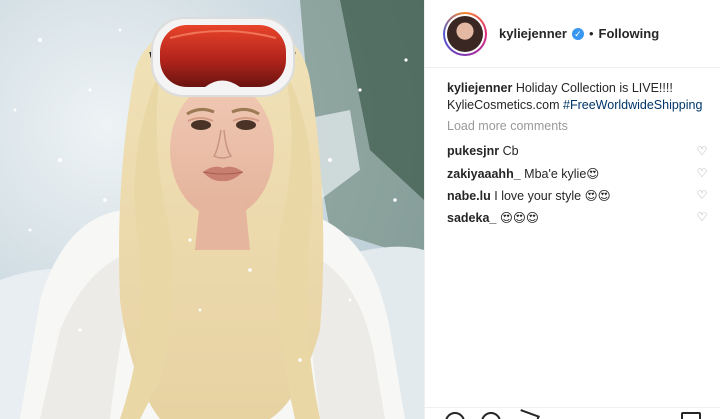 Image resolution: width=720 pixels, height=419 pixels. I want to click on comment-icon, so click(491, 415).